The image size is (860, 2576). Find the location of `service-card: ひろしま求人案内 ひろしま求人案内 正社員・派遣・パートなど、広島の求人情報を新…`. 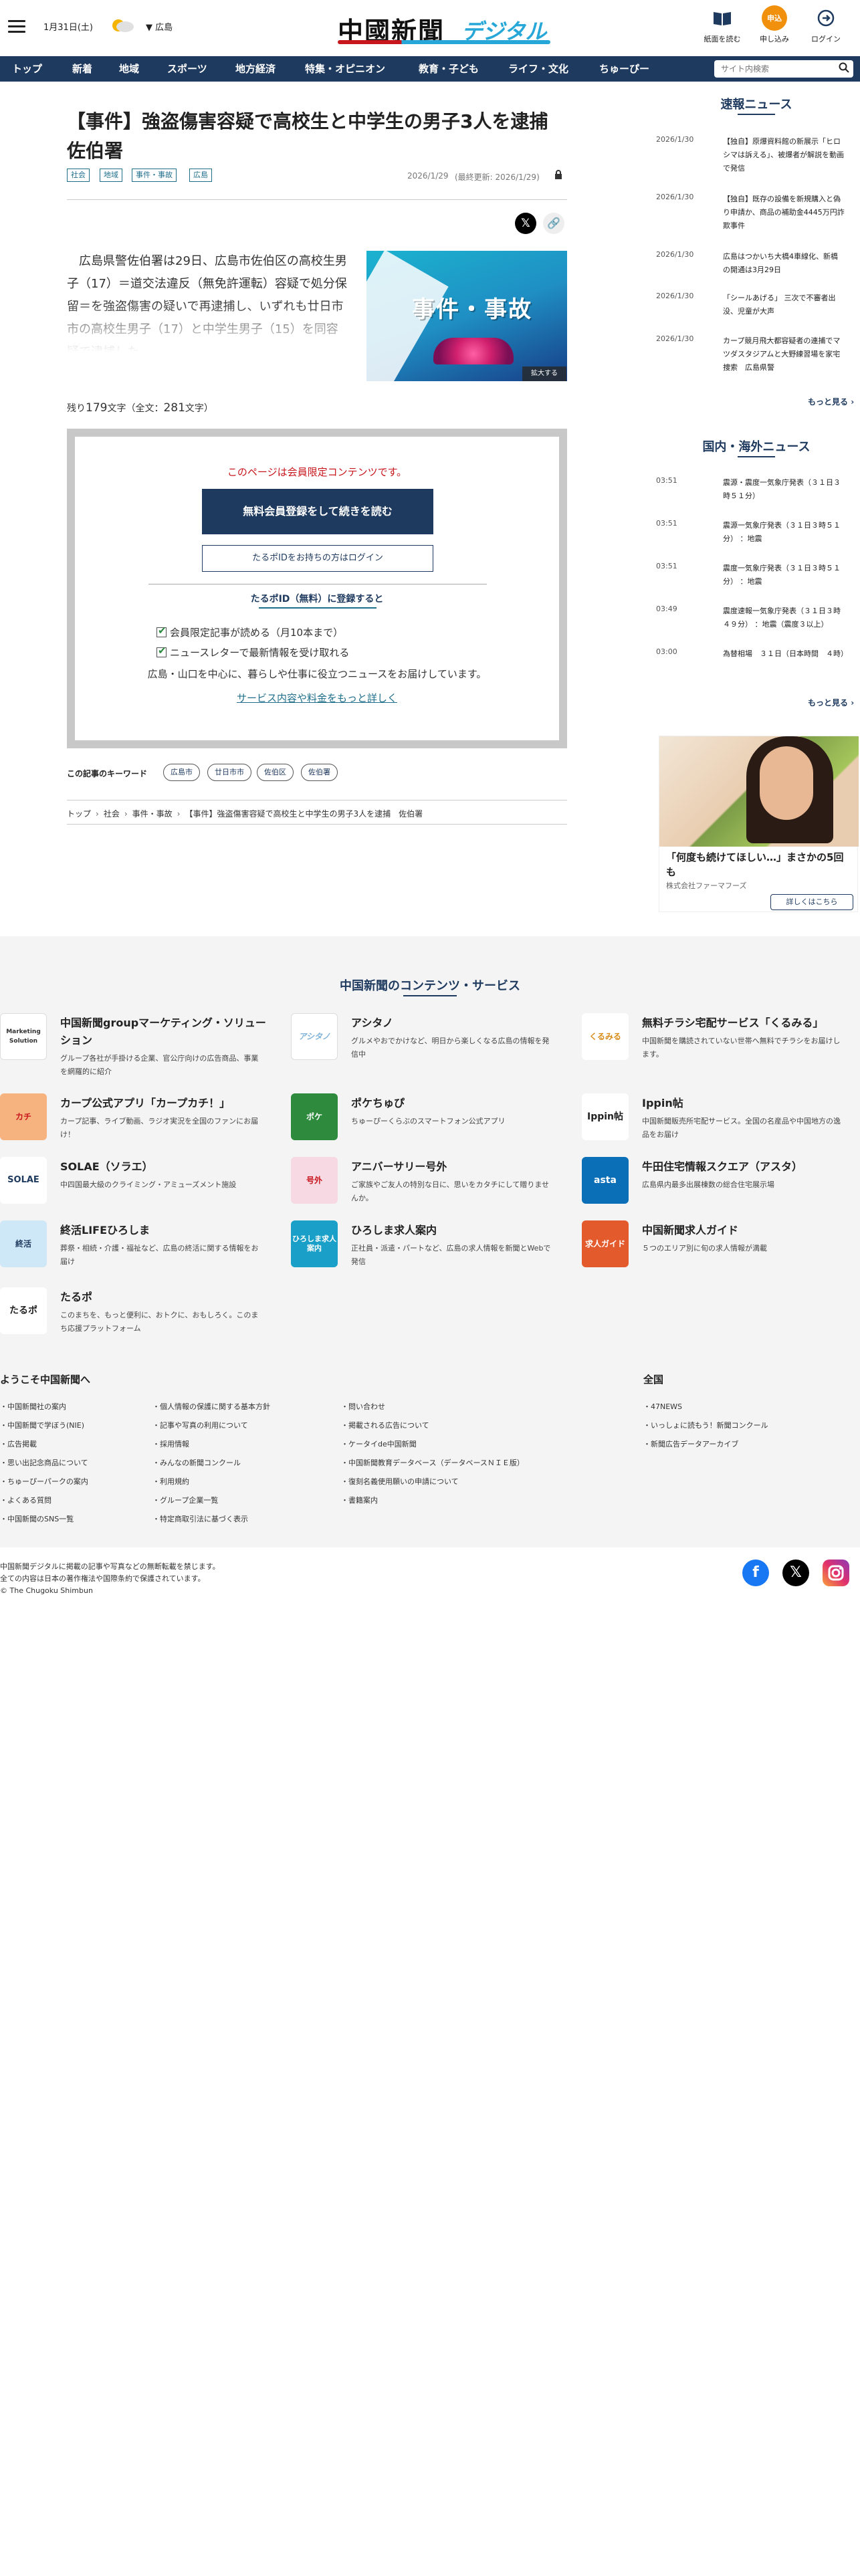

service-card: ひろしま求人案内 ひろしま求人案内 正社員・派遣・パートなど、広島の求人情報を新… is located at coordinates (424, 1247).